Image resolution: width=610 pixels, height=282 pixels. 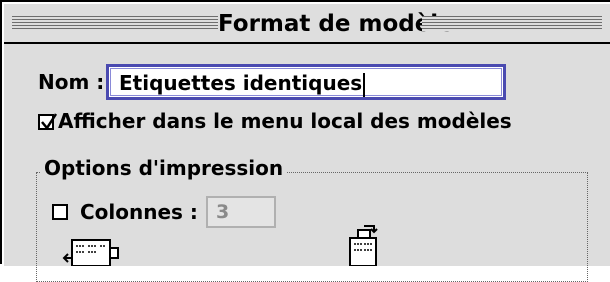 What do you see at coordinates (336, 24) in the screenshot?
I see `window-title: Format de modèle` at bounding box center [336, 24].